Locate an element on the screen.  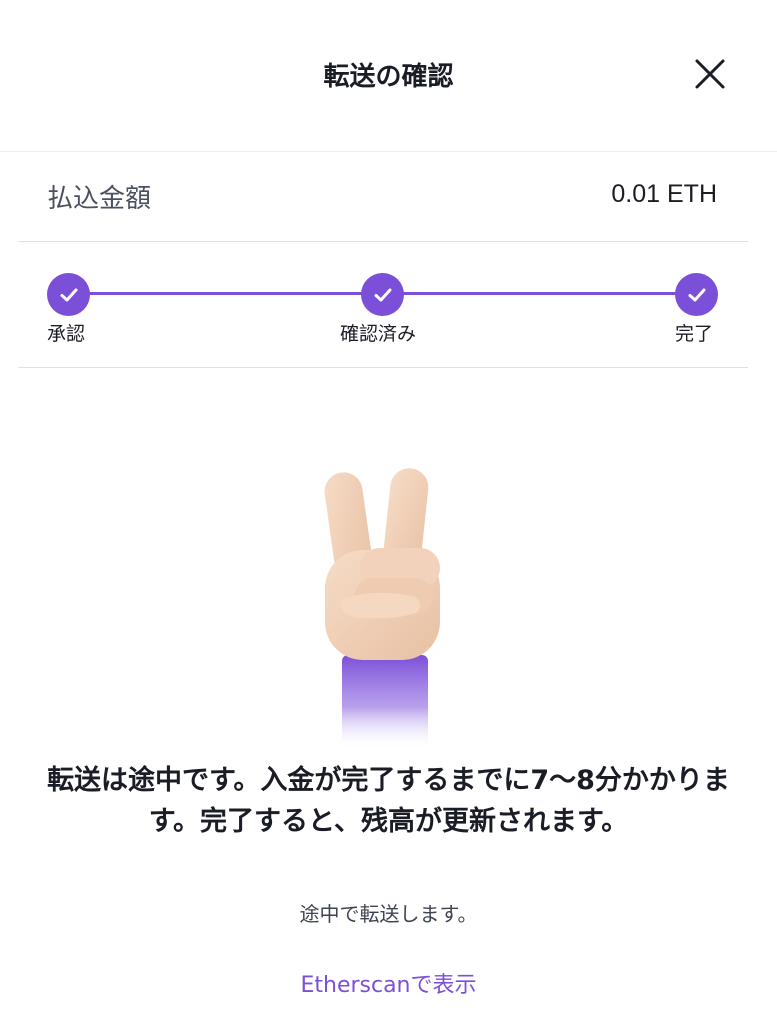
amount-value: 0.01 ETH is located at coordinates (664, 194).